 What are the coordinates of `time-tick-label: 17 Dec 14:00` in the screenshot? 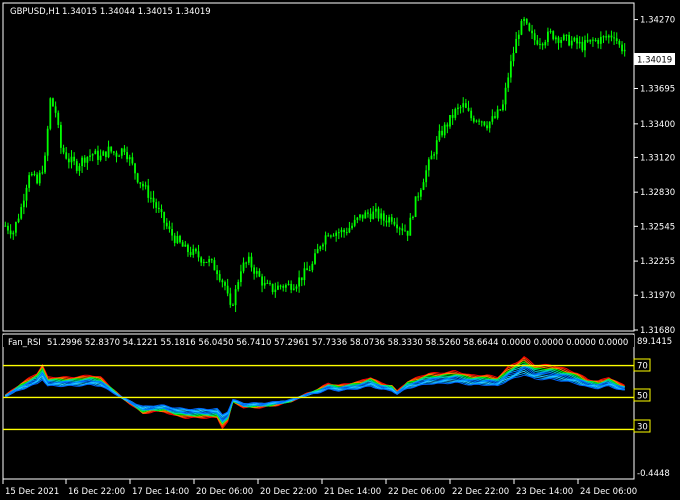 It's located at (160, 492).